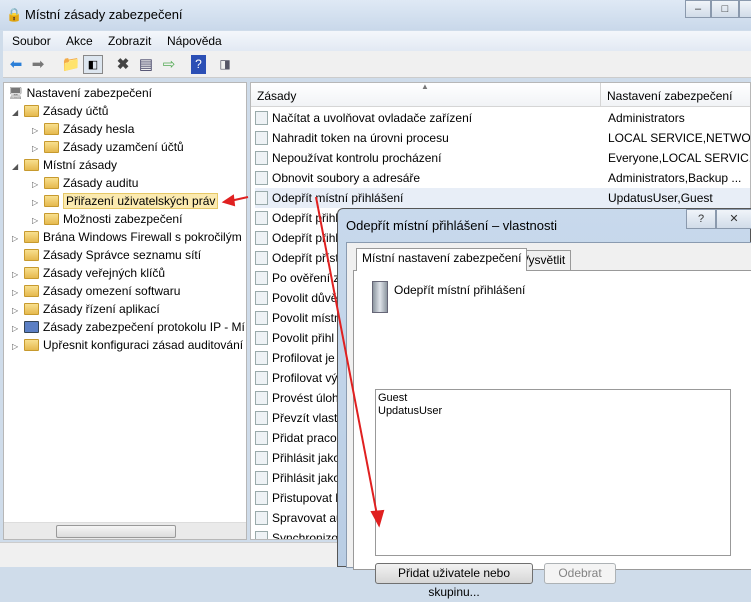  I want to click on tree-item: ▷ Zásady omezení softwaru, so click(96, 291).